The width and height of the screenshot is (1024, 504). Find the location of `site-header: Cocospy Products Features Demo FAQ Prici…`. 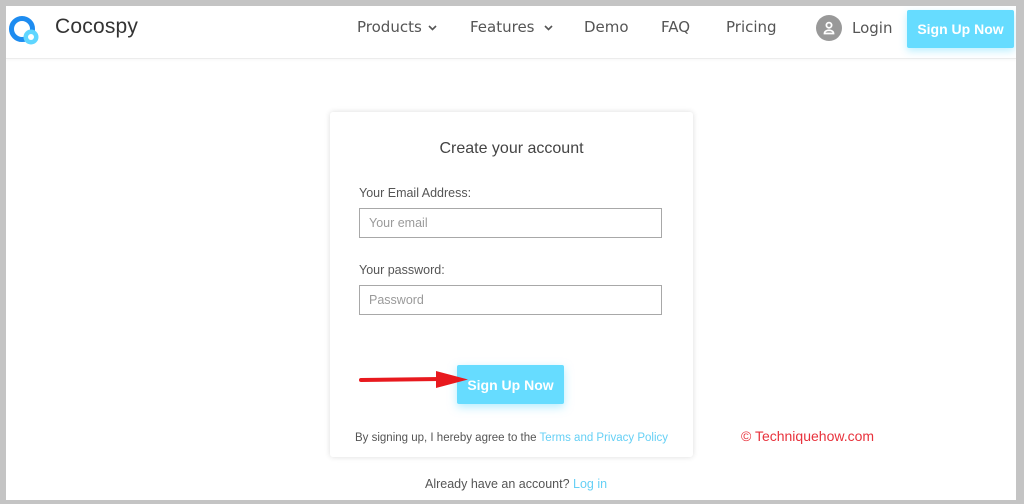

site-header: Cocospy Products Features Demo FAQ Prici… is located at coordinates (511, 32).